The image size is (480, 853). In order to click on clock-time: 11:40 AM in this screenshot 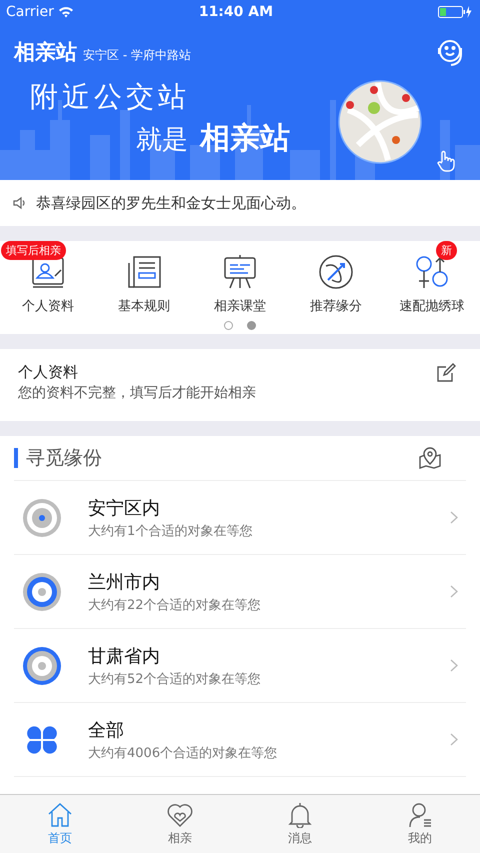, I will do `click(236, 12)`.